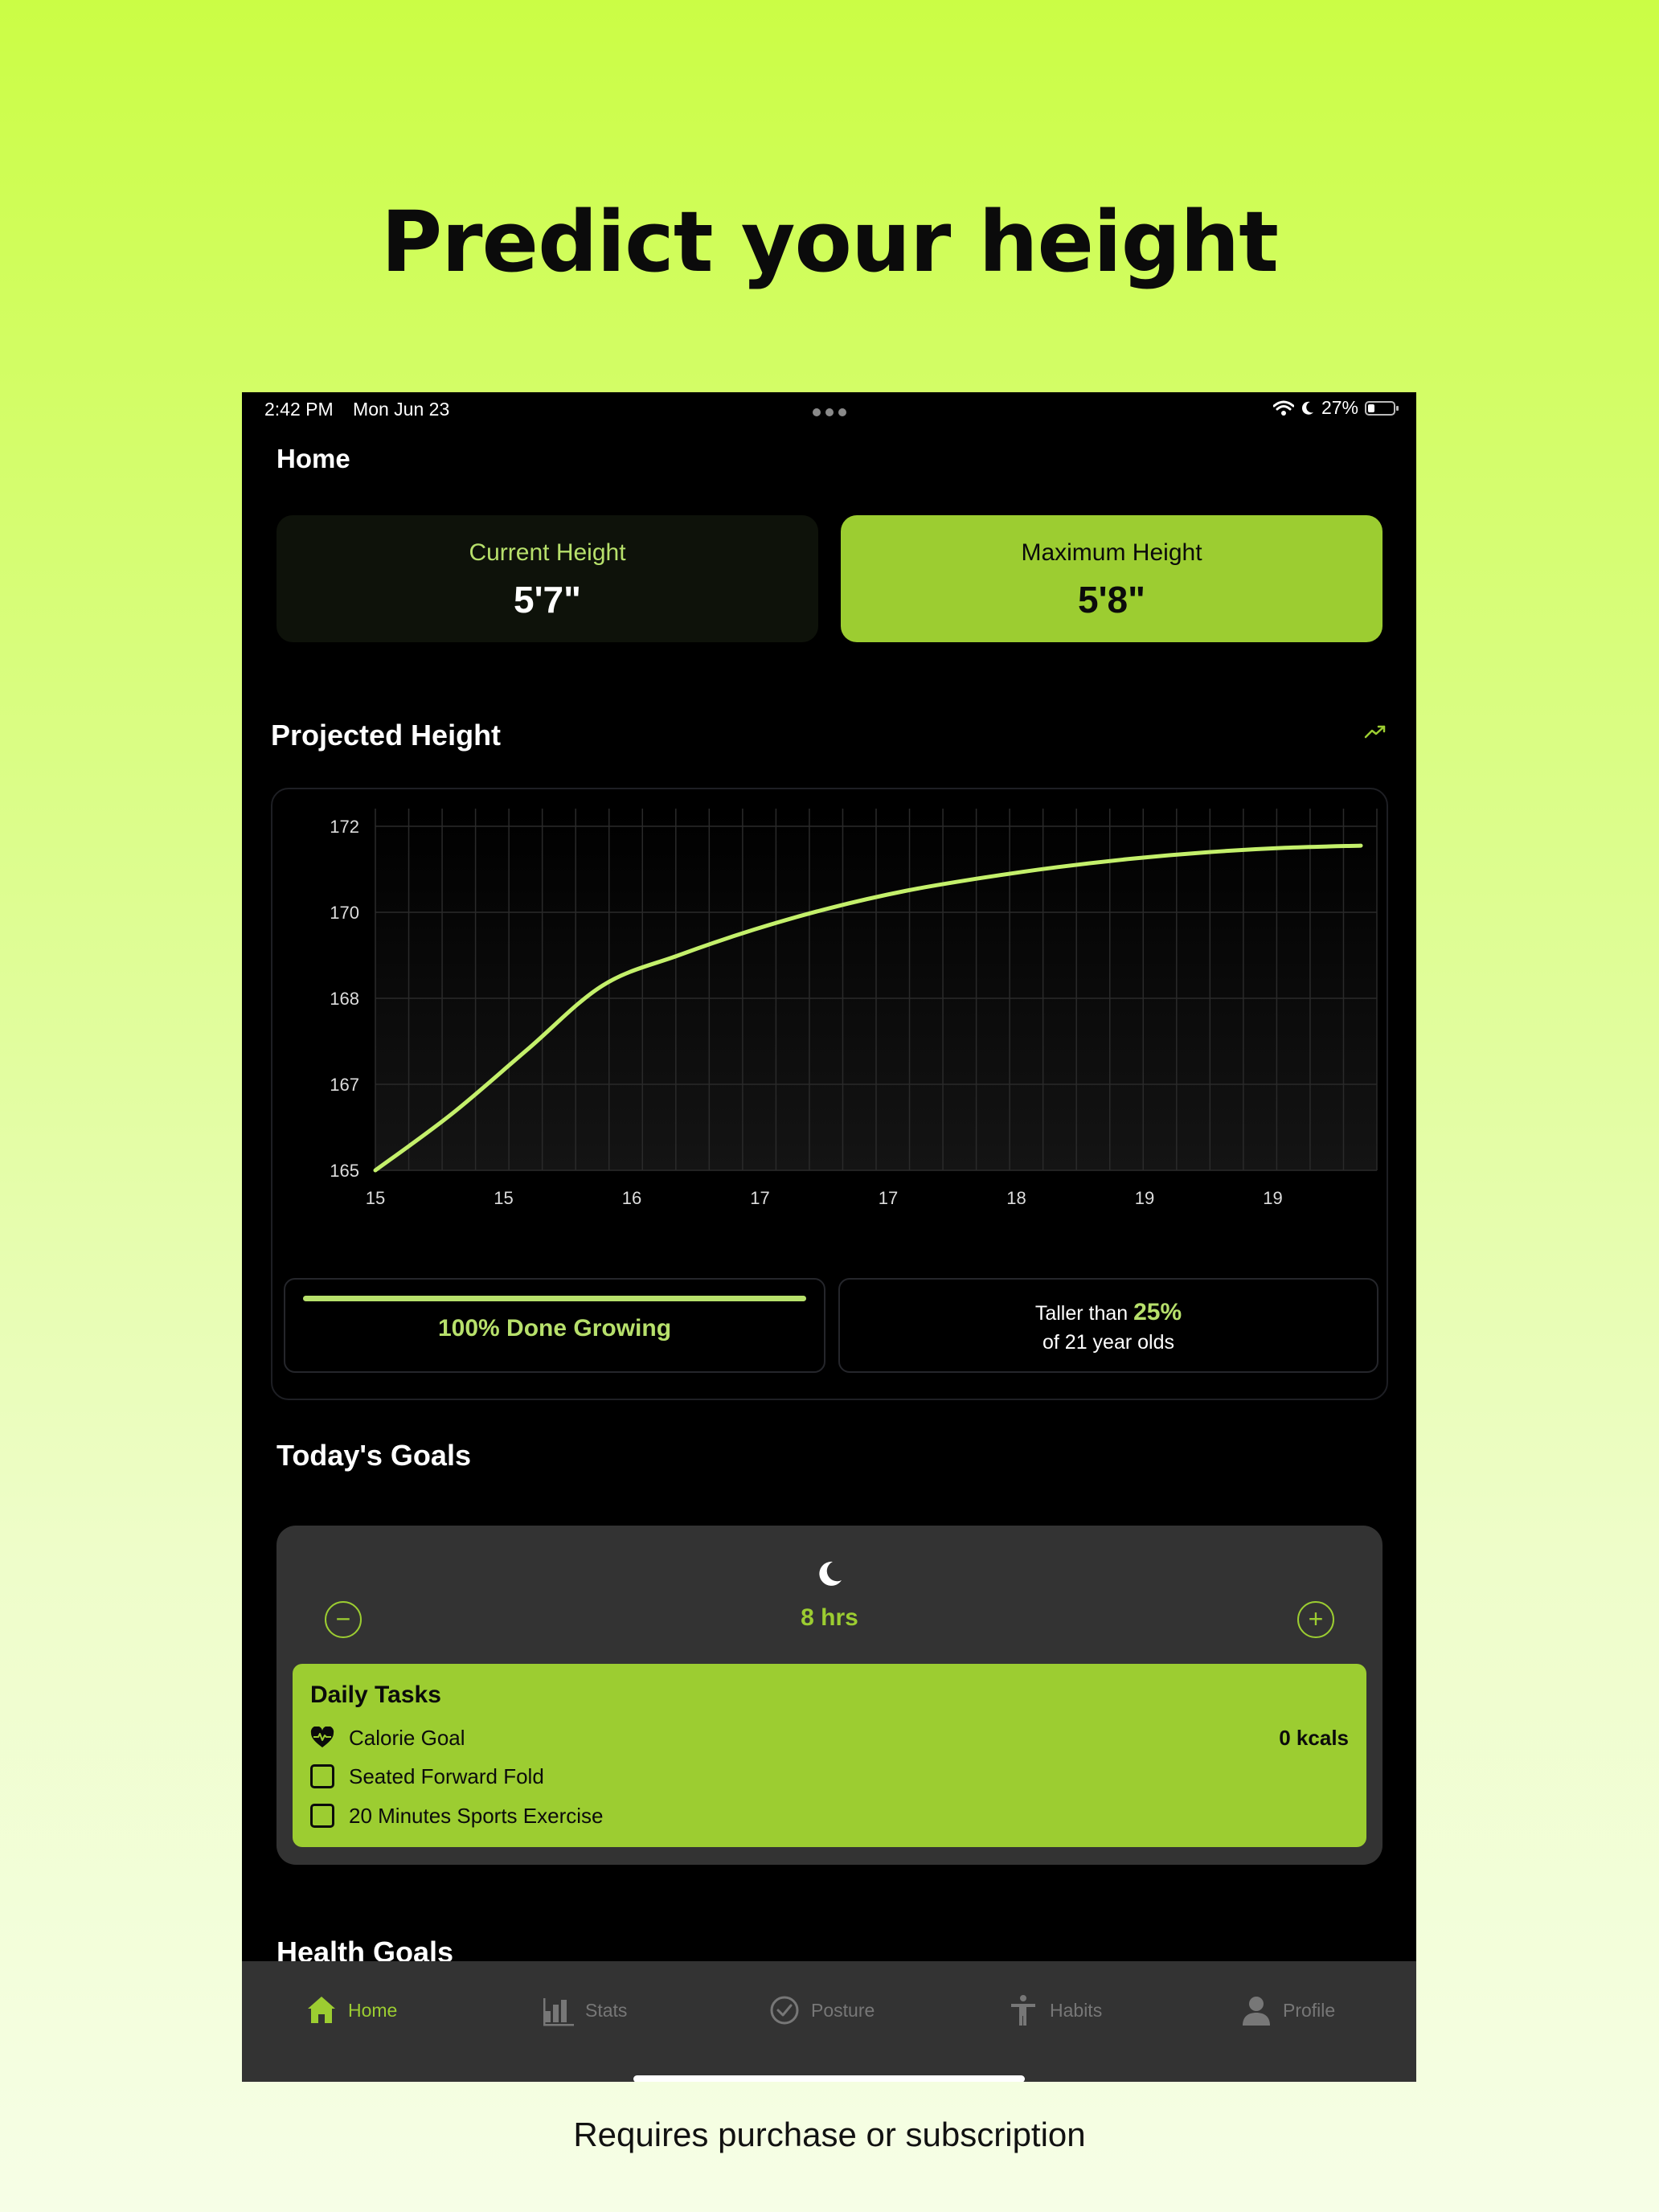  Describe the element at coordinates (344, 1171) in the screenshot. I see `y-tick-label: 165` at that location.